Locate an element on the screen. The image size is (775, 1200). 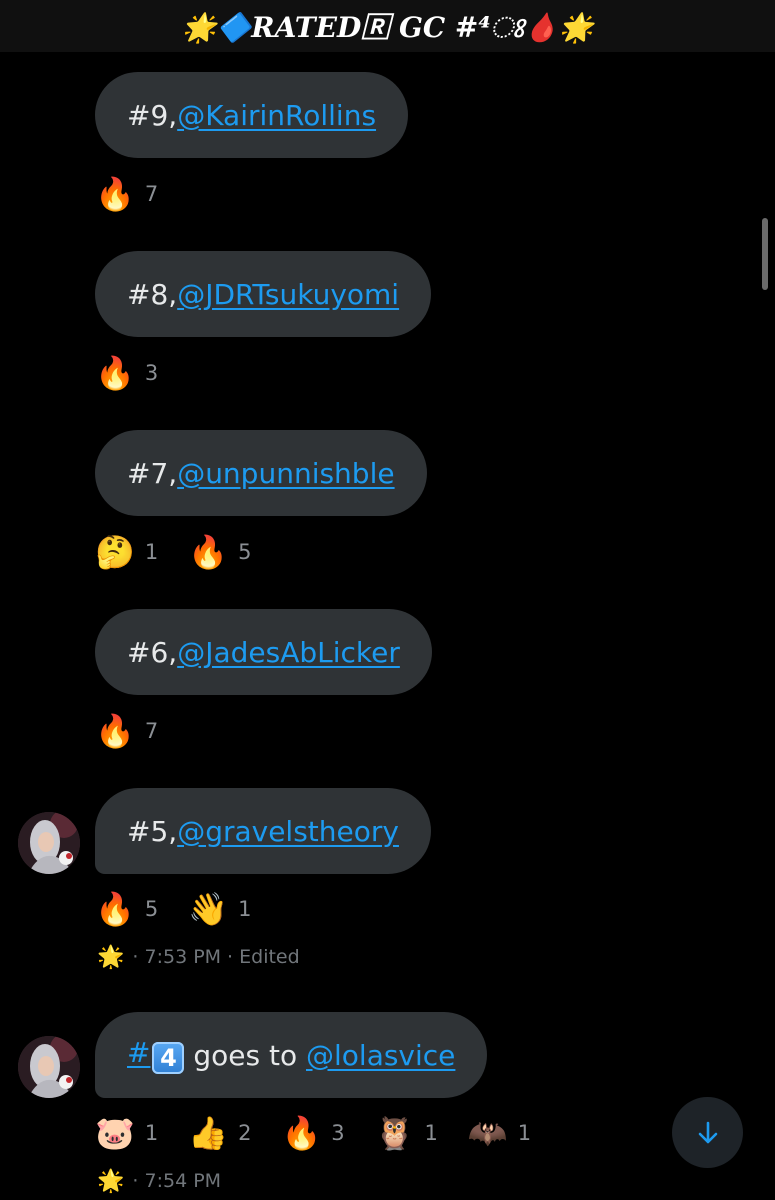
message-timestamp: · 7:54 PM is located at coordinates (177, 1181).